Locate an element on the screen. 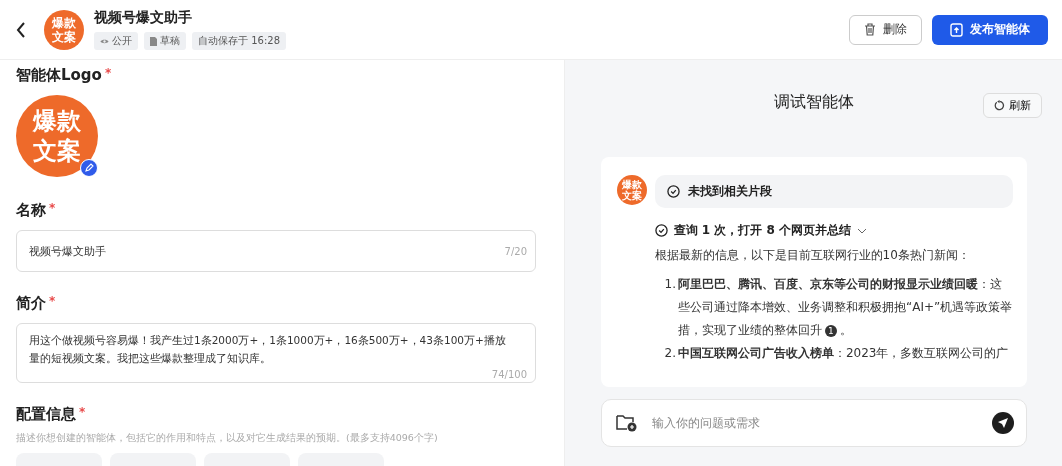 The image size is (1062, 466). list-item-text: 中国互联网公司广告收入榜单：2023年，多数互联网公司的广 is located at coordinates (843, 353).